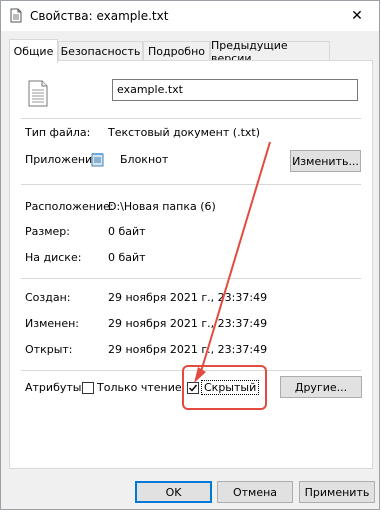 The width and height of the screenshot is (382, 513). What do you see at coordinates (100, 51) in the screenshot?
I see `tab-security: Безопасность` at bounding box center [100, 51].